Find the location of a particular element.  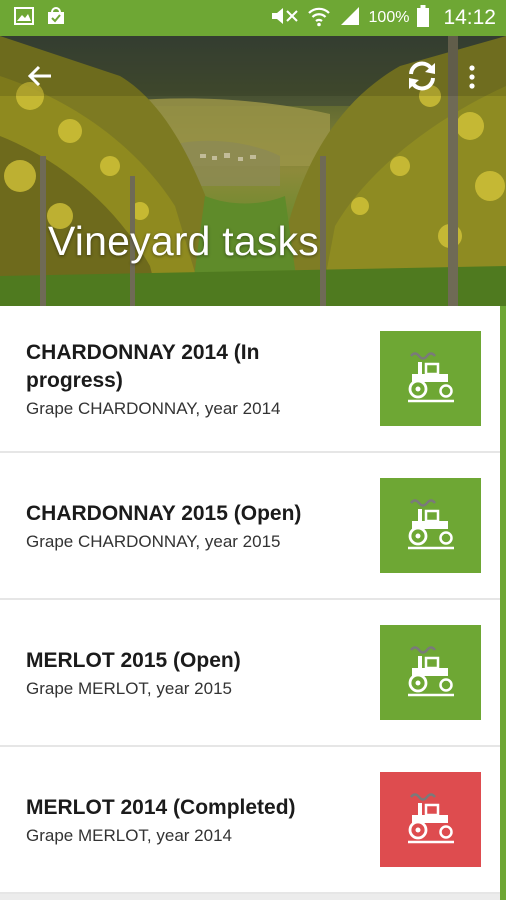

back-button is located at coordinates (40, 78).